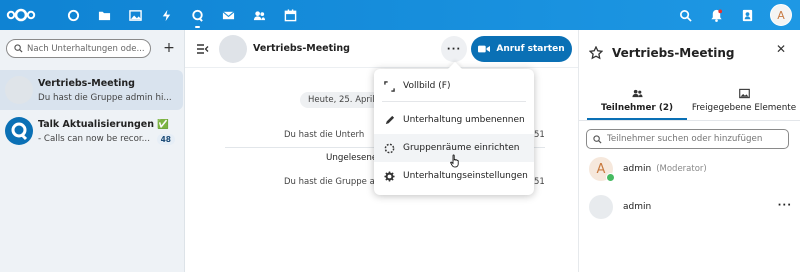 This screenshot has height=272, width=800. Describe the element at coordinates (381, 49) in the screenshot. I see `chat-header: Vertriebs-Meeting ··· Anruf starten` at that location.